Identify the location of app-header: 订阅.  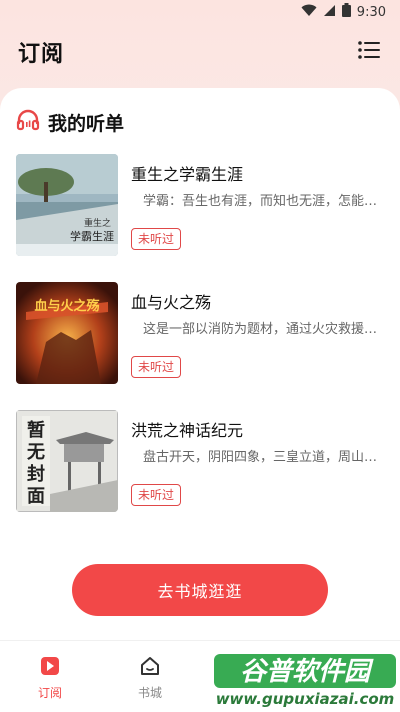
(200, 52).